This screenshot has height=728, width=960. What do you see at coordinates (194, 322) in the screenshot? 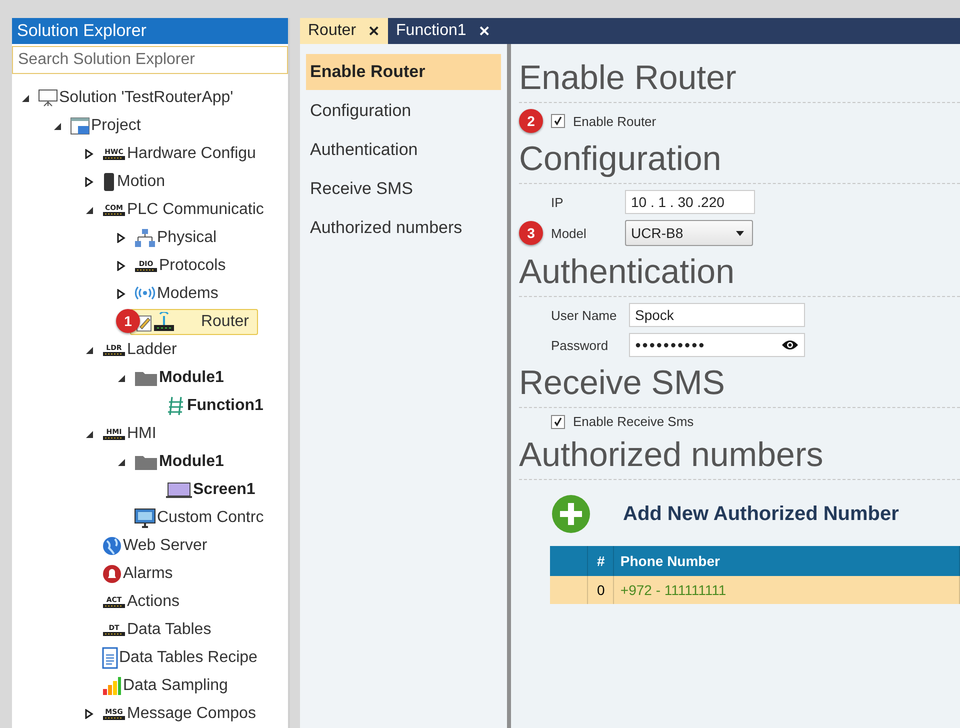
I see `tree-item: Router` at bounding box center [194, 322].